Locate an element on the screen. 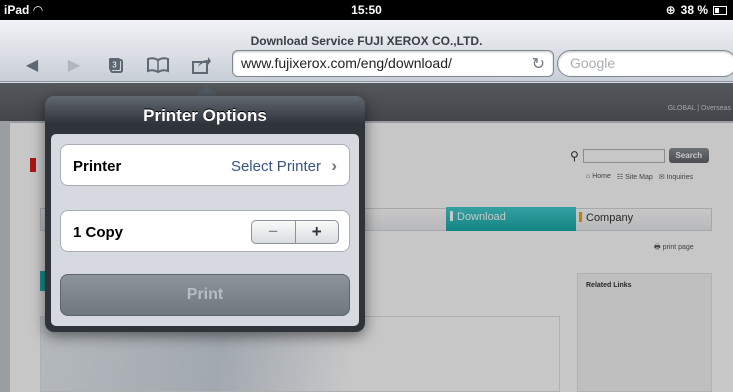 The image size is (733, 392). bookmarks-icon is located at coordinates (158, 65).